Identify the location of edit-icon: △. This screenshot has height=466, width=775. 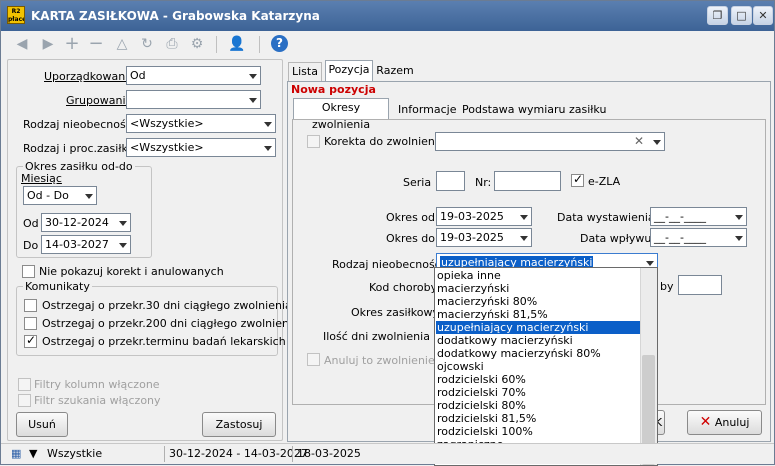
(122, 44).